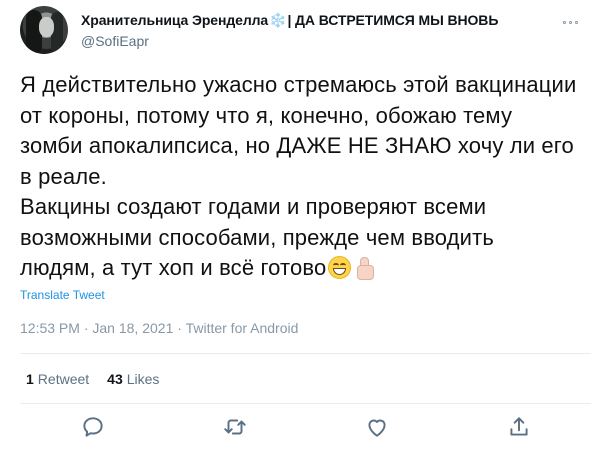 The height and width of the screenshot is (459, 601). Describe the element at coordinates (278, 20) in the screenshot. I see `snowflake-emoji: ❄️` at that location.